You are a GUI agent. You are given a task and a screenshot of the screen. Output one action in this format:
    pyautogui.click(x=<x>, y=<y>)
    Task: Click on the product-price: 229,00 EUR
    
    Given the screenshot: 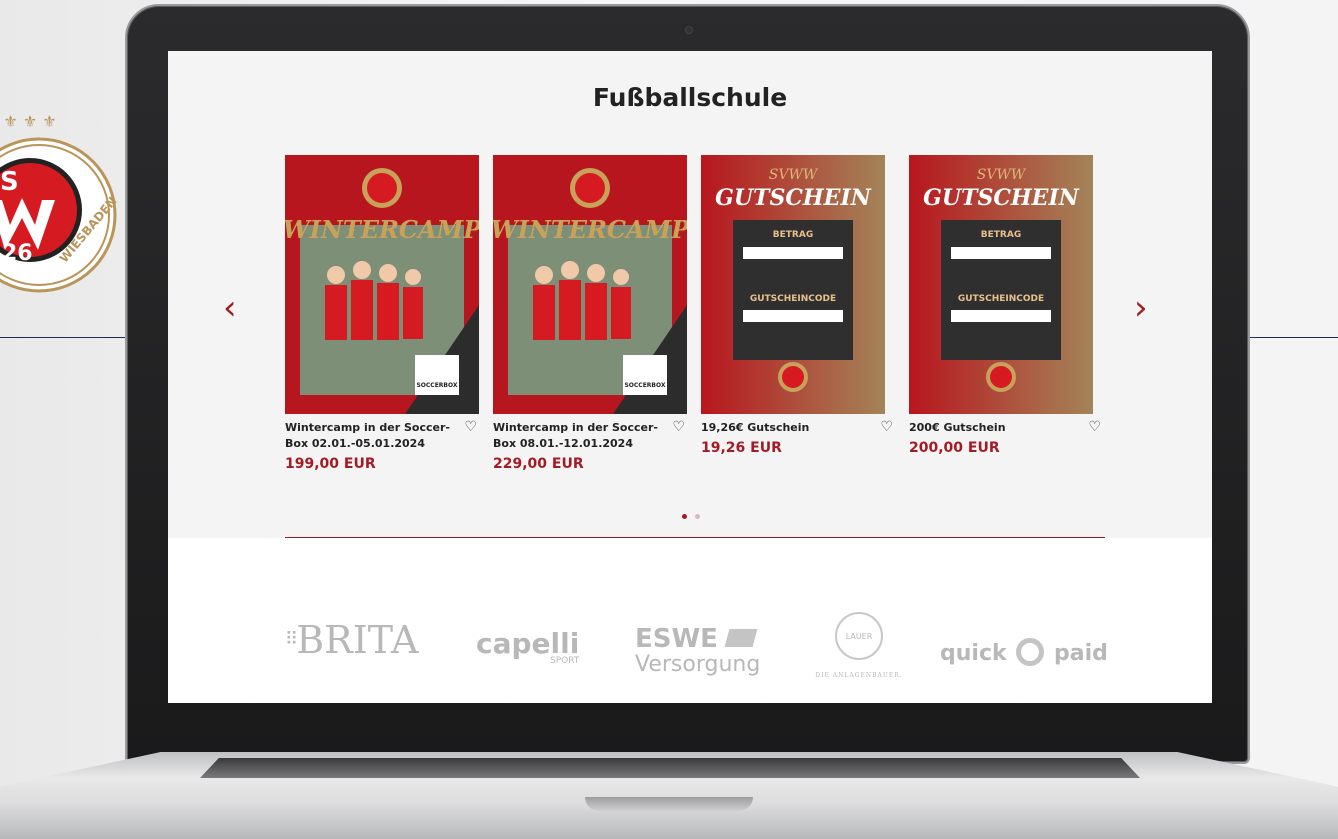 What is the action you would take?
    pyautogui.click(x=538, y=464)
    